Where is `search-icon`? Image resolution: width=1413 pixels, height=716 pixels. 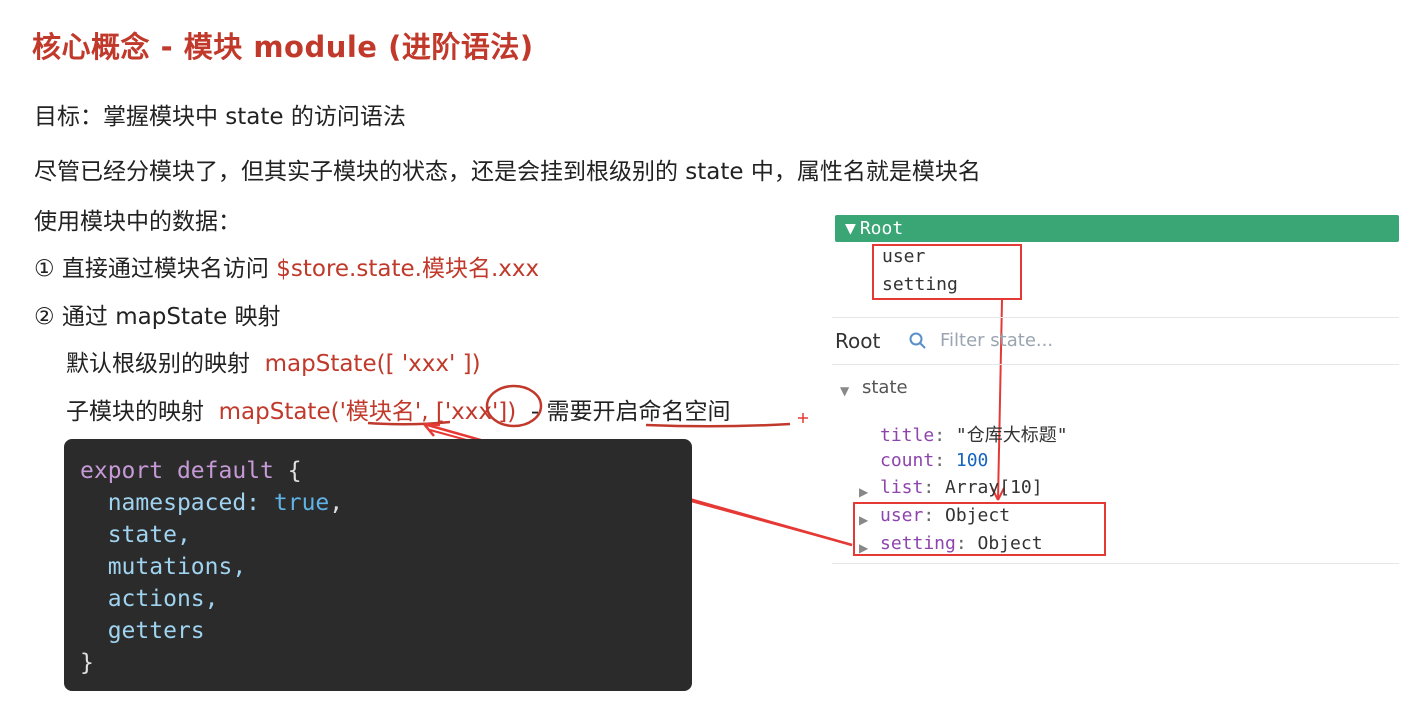 search-icon is located at coordinates (918, 343).